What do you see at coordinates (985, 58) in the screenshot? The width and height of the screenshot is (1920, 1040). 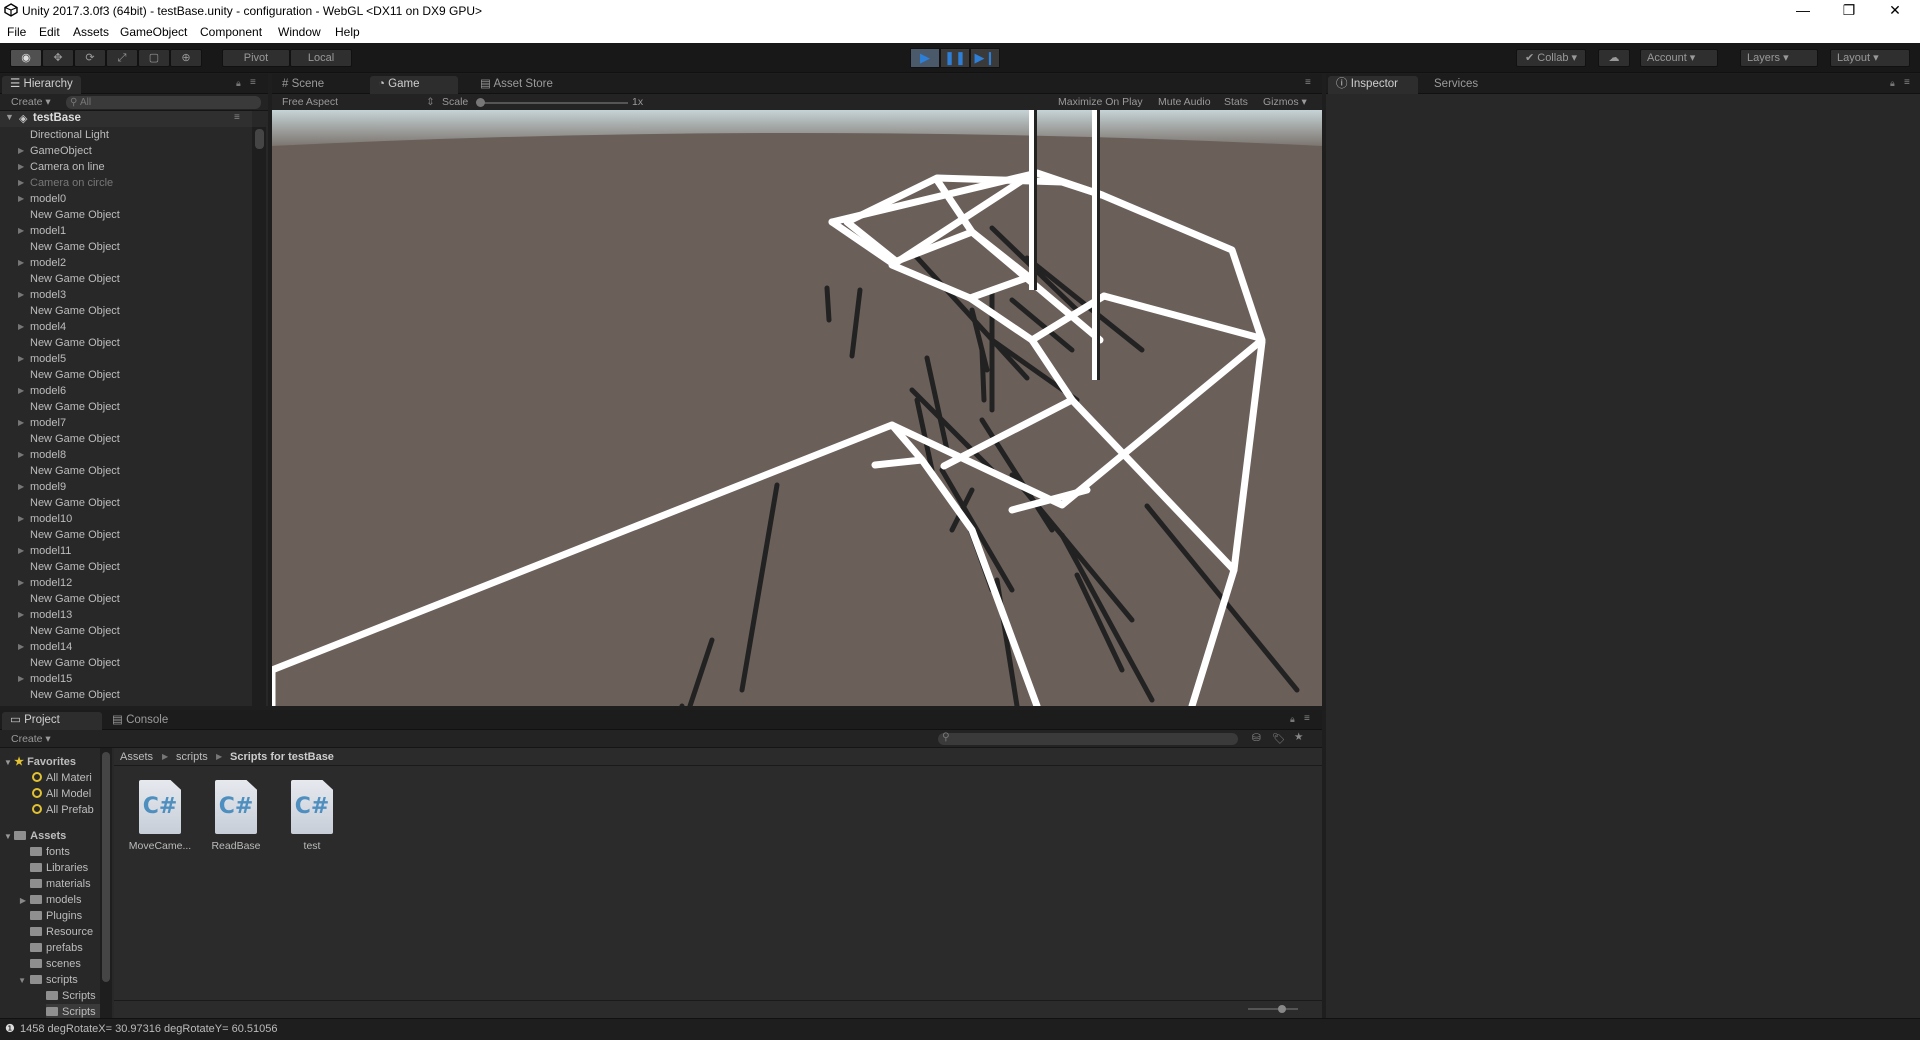 I see `step-button: ▶❙` at bounding box center [985, 58].